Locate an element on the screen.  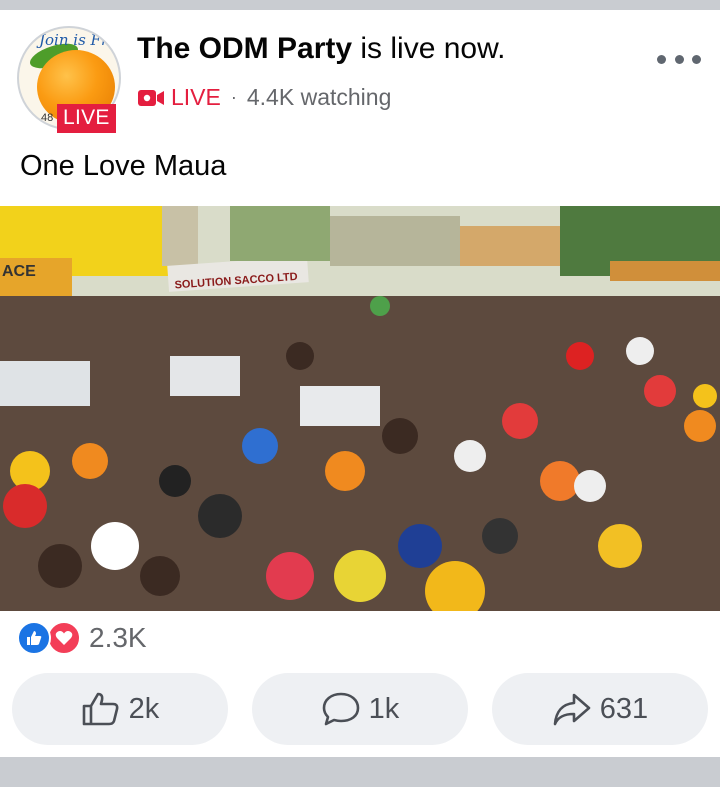
reaction-count: 2.3K is located at coordinates (118, 637).